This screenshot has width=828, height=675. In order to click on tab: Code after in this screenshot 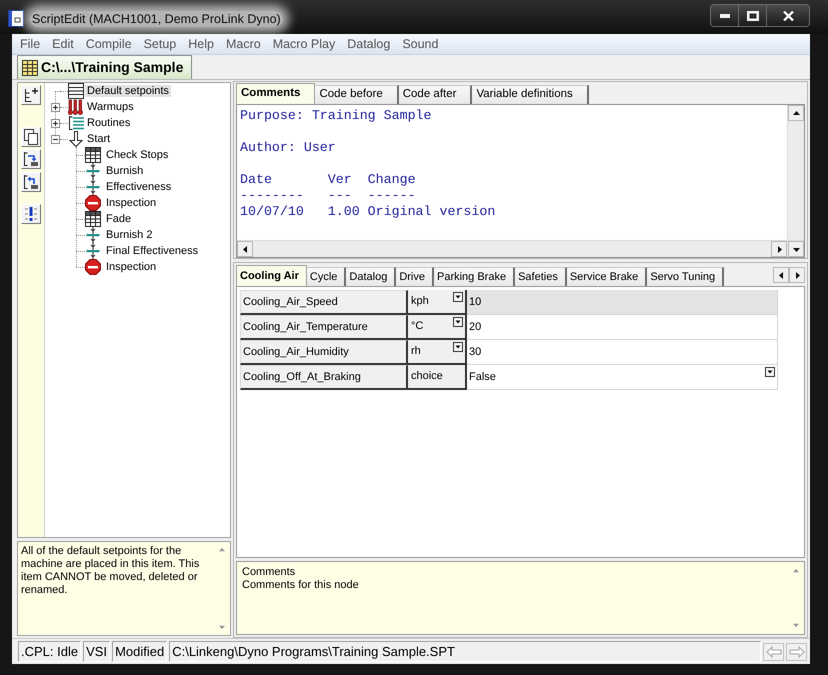, I will do `click(435, 94)`.